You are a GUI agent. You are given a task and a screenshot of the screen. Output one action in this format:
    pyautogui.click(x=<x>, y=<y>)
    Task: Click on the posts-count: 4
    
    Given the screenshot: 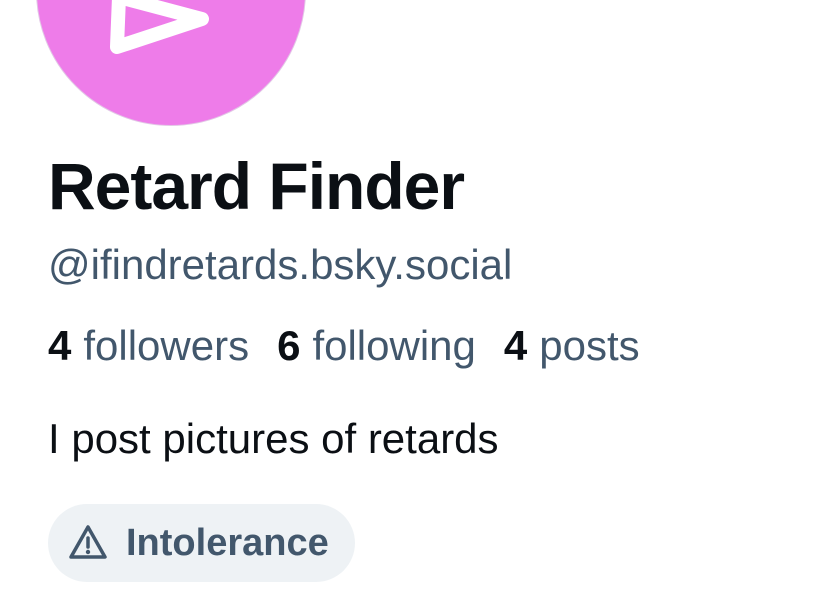 What is the action you would take?
    pyautogui.click(x=515, y=345)
    